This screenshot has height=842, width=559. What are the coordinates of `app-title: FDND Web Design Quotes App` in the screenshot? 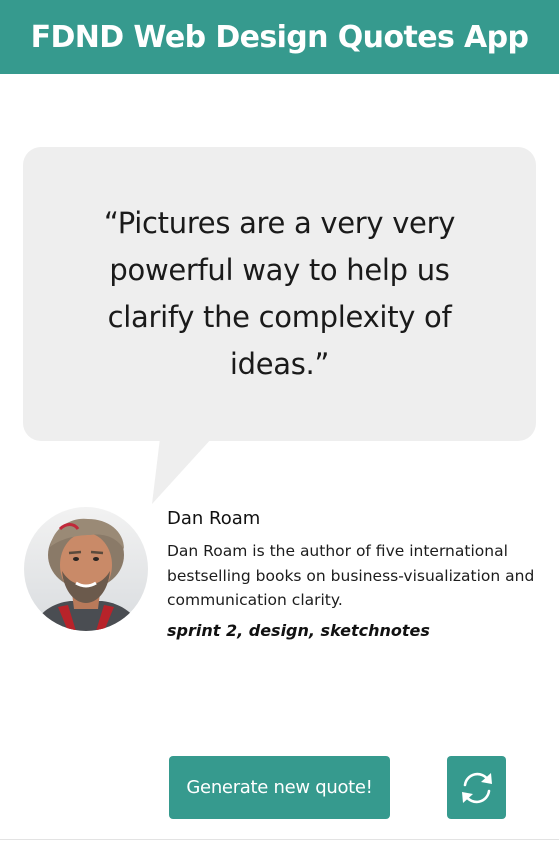 It's located at (279, 37).